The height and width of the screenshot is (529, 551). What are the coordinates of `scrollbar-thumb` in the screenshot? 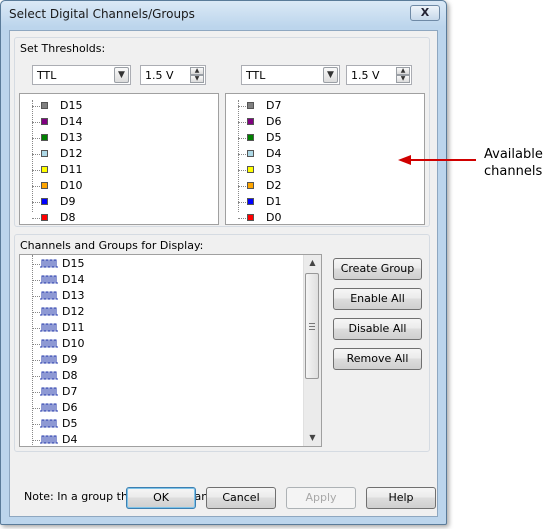 It's located at (312, 326).